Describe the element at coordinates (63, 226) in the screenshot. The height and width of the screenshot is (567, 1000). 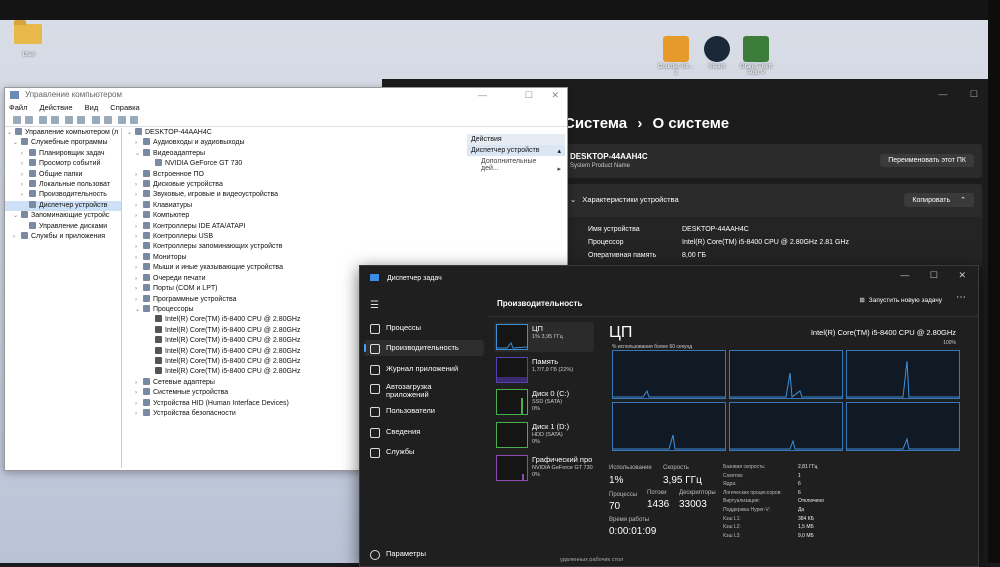
I see `tree-item: Управление дисками` at that location.